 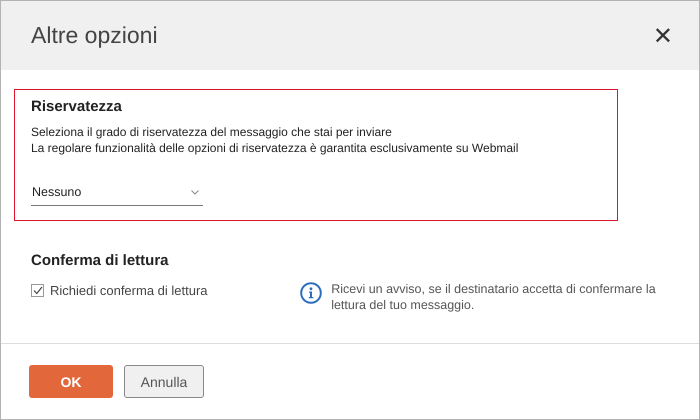 What do you see at coordinates (662, 36) in the screenshot?
I see `close-button: ✕` at bounding box center [662, 36].